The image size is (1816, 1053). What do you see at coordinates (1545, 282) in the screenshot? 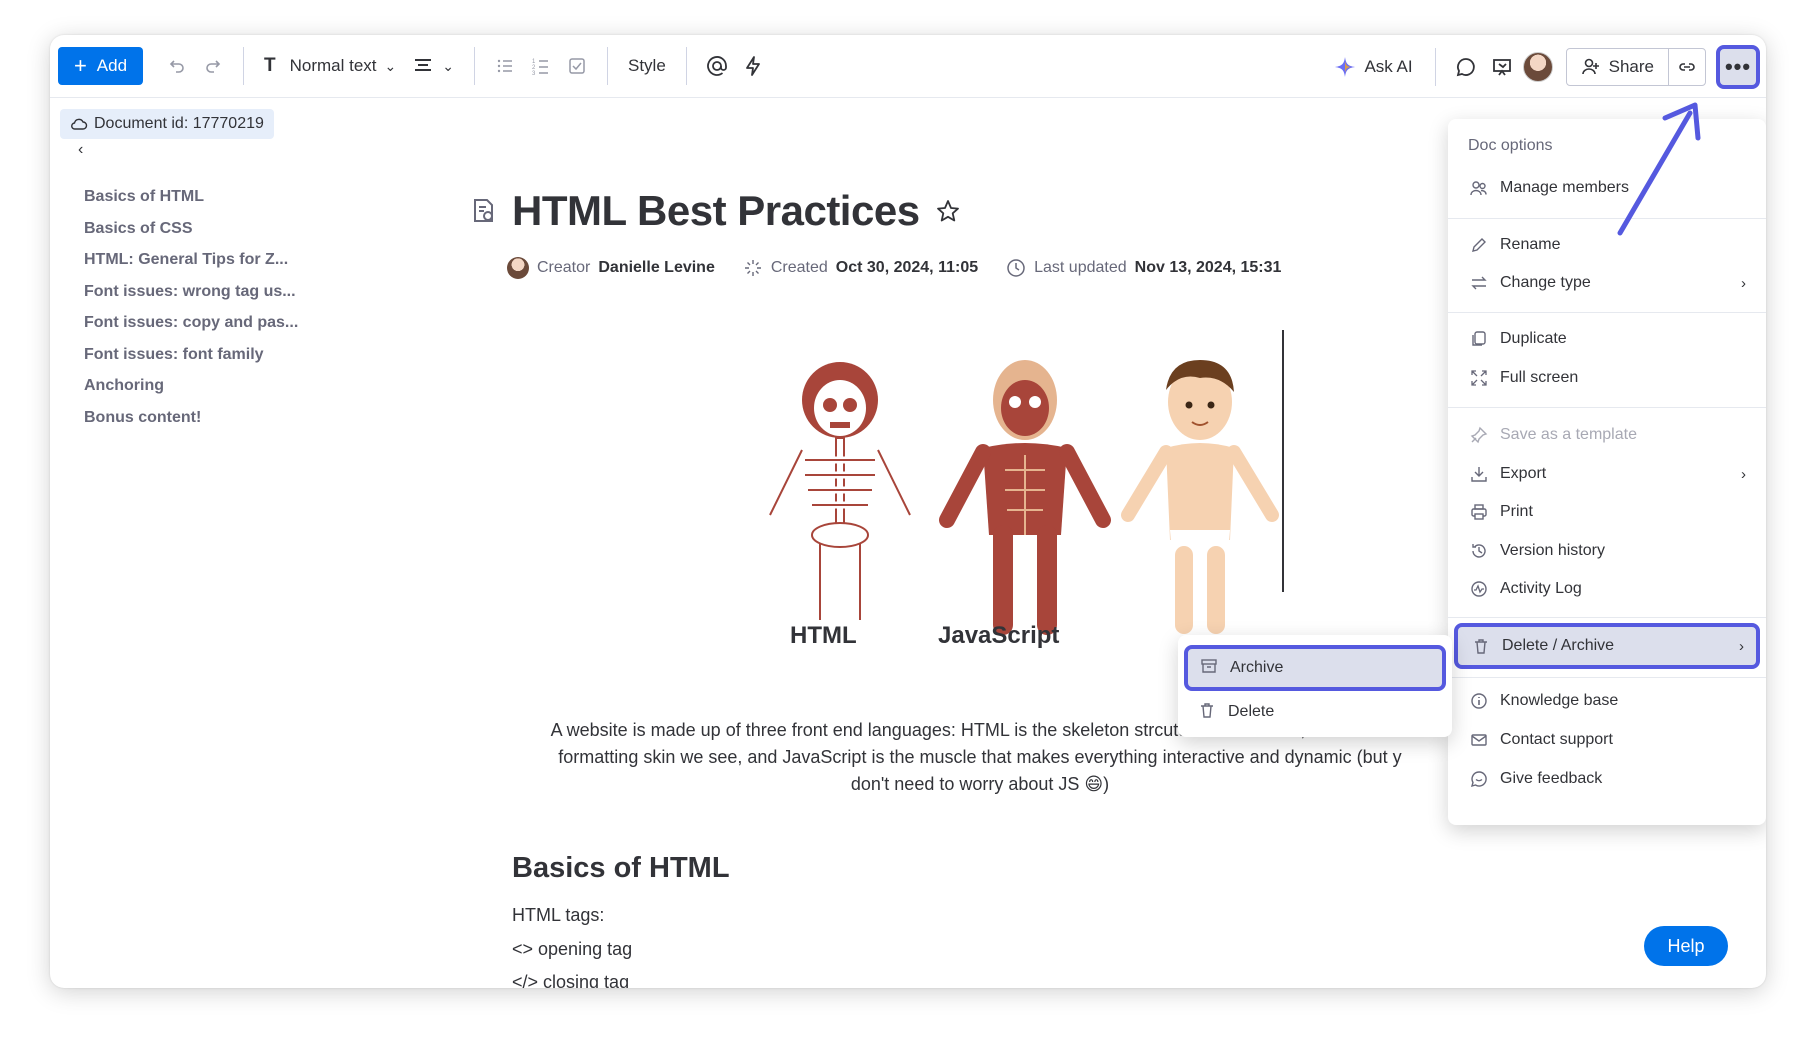
I see `menu-item-label: Change type` at bounding box center [1545, 282].